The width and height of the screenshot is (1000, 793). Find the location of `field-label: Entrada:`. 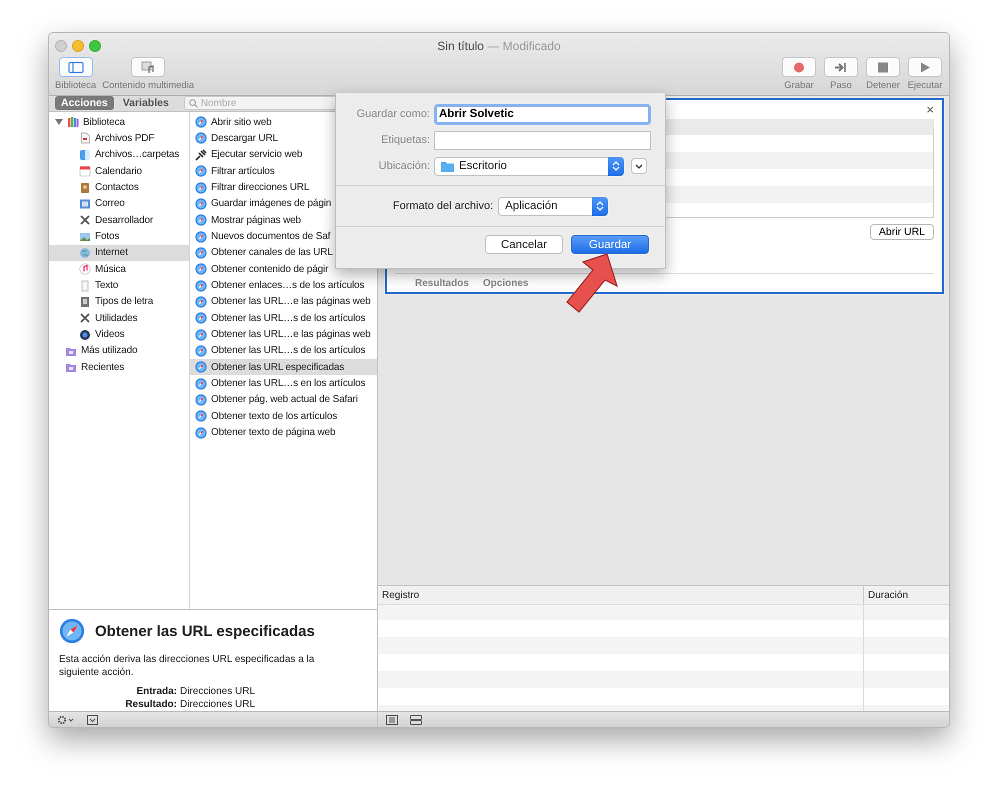

field-label: Entrada: is located at coordinates (156, 691).